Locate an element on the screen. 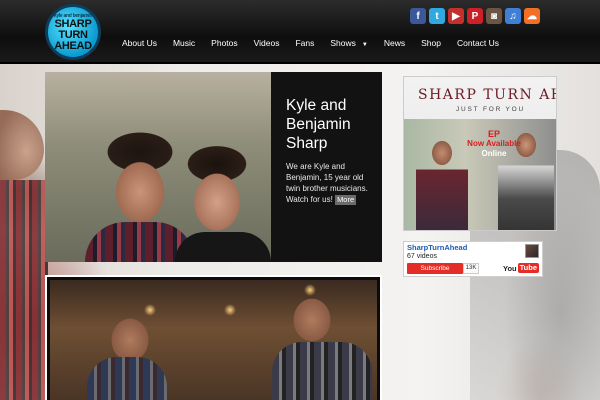  twitter-icon: t is located at coordinates (437, 16).